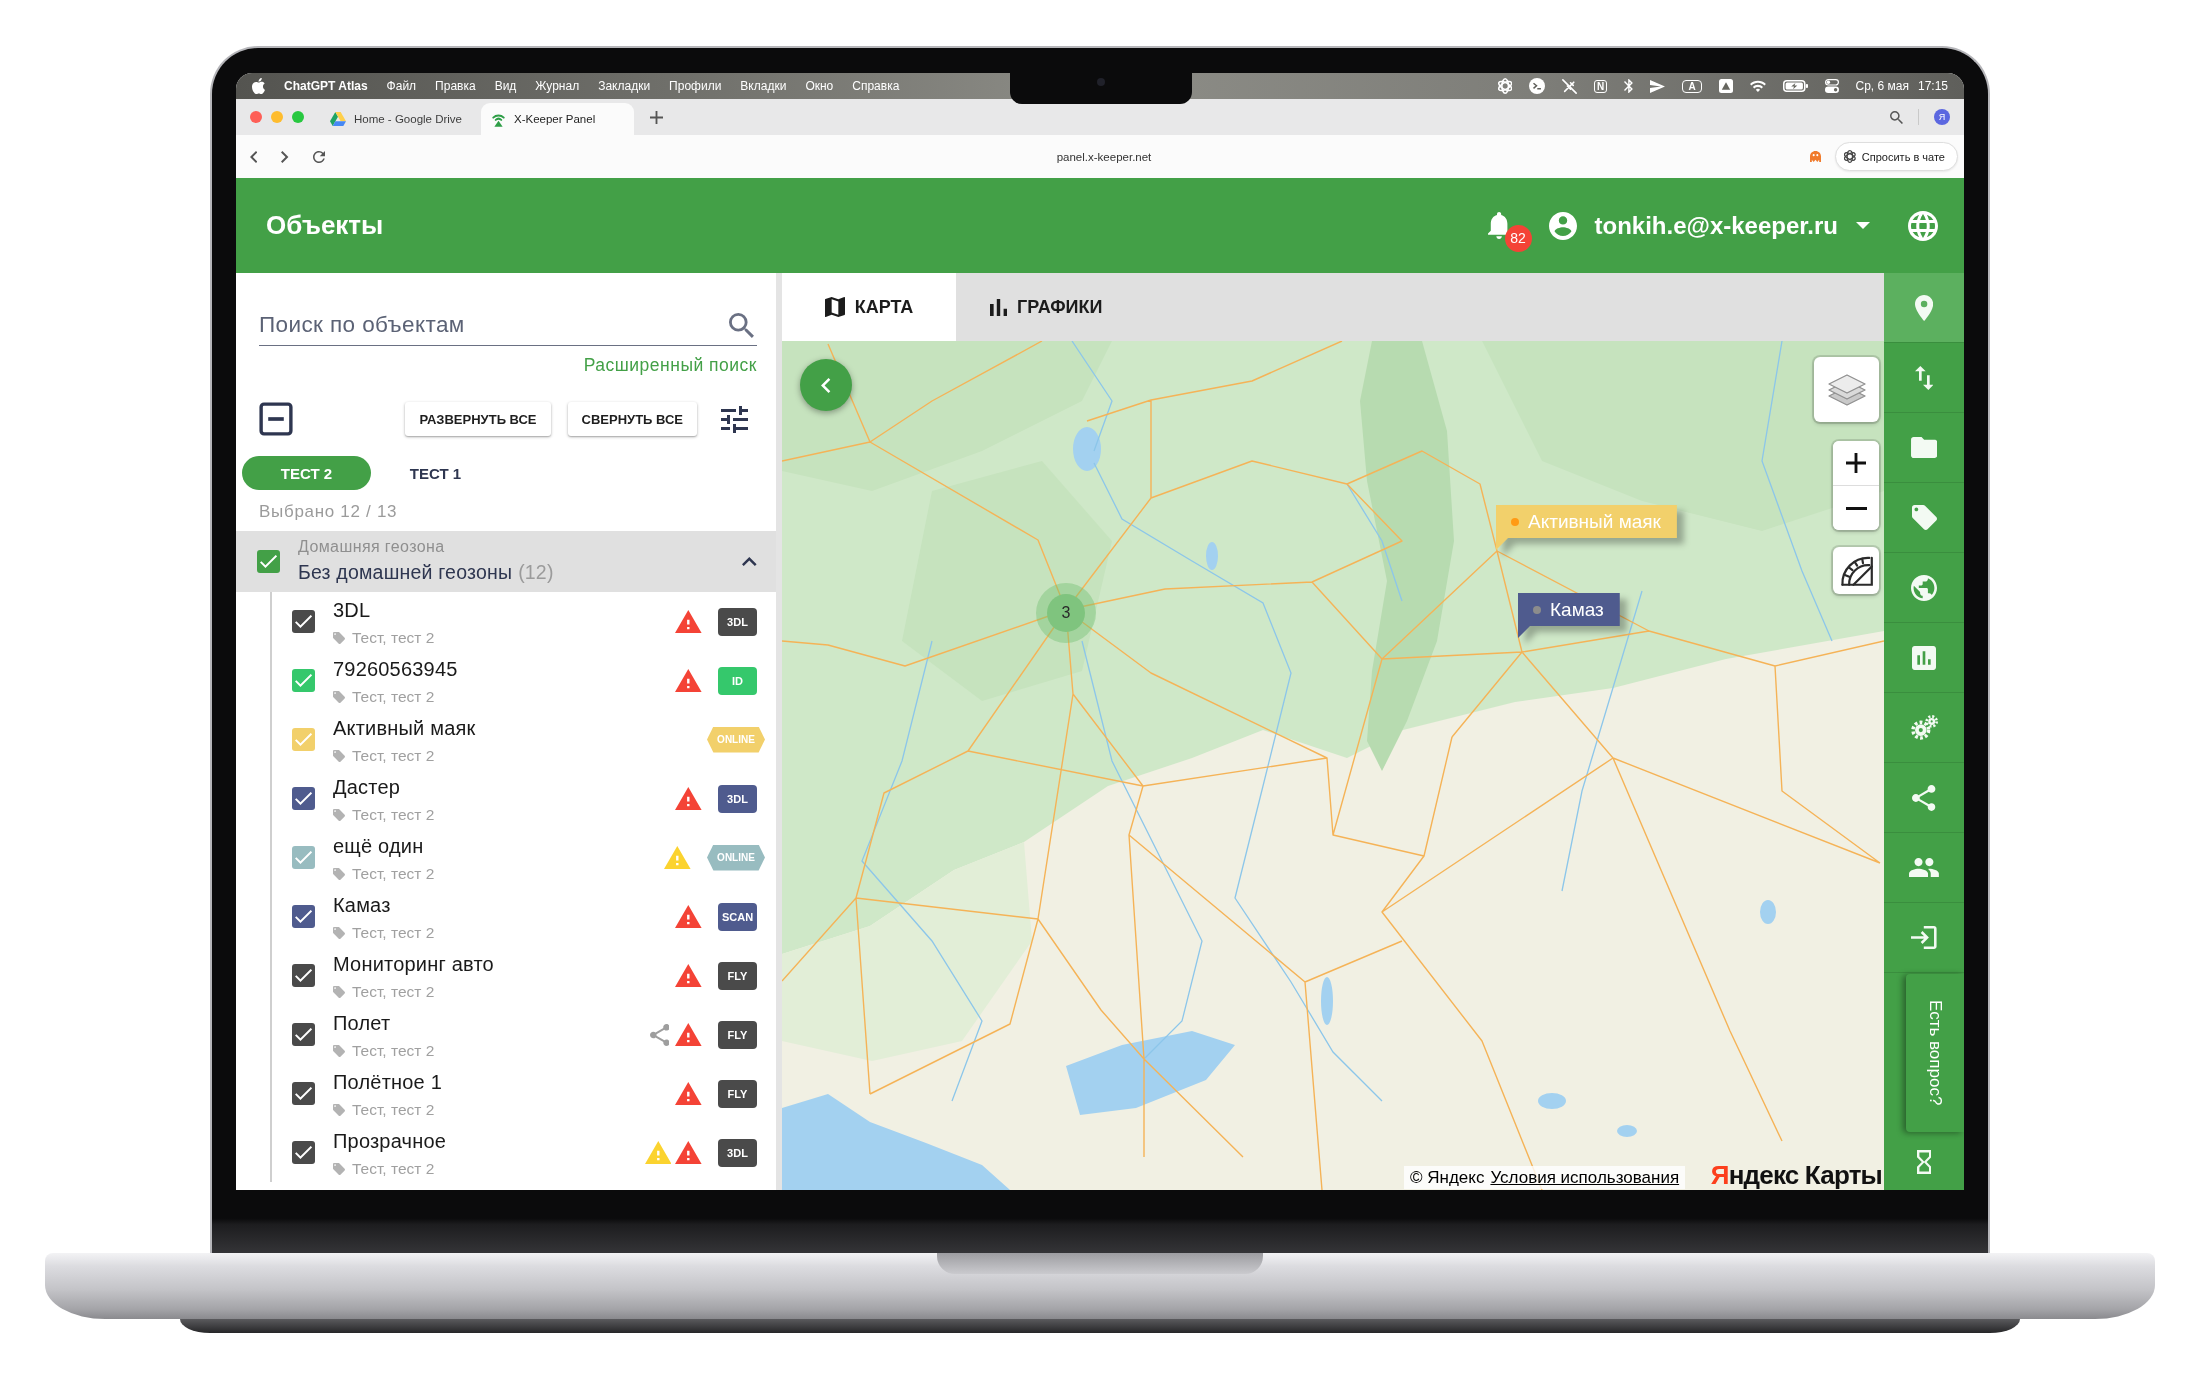 This screenshot has height=1379, width=2200. What do you see at coordinates (557, 86) in the screenshot?
I see `menu-item: Журнал` at bounding box center [557, 86].